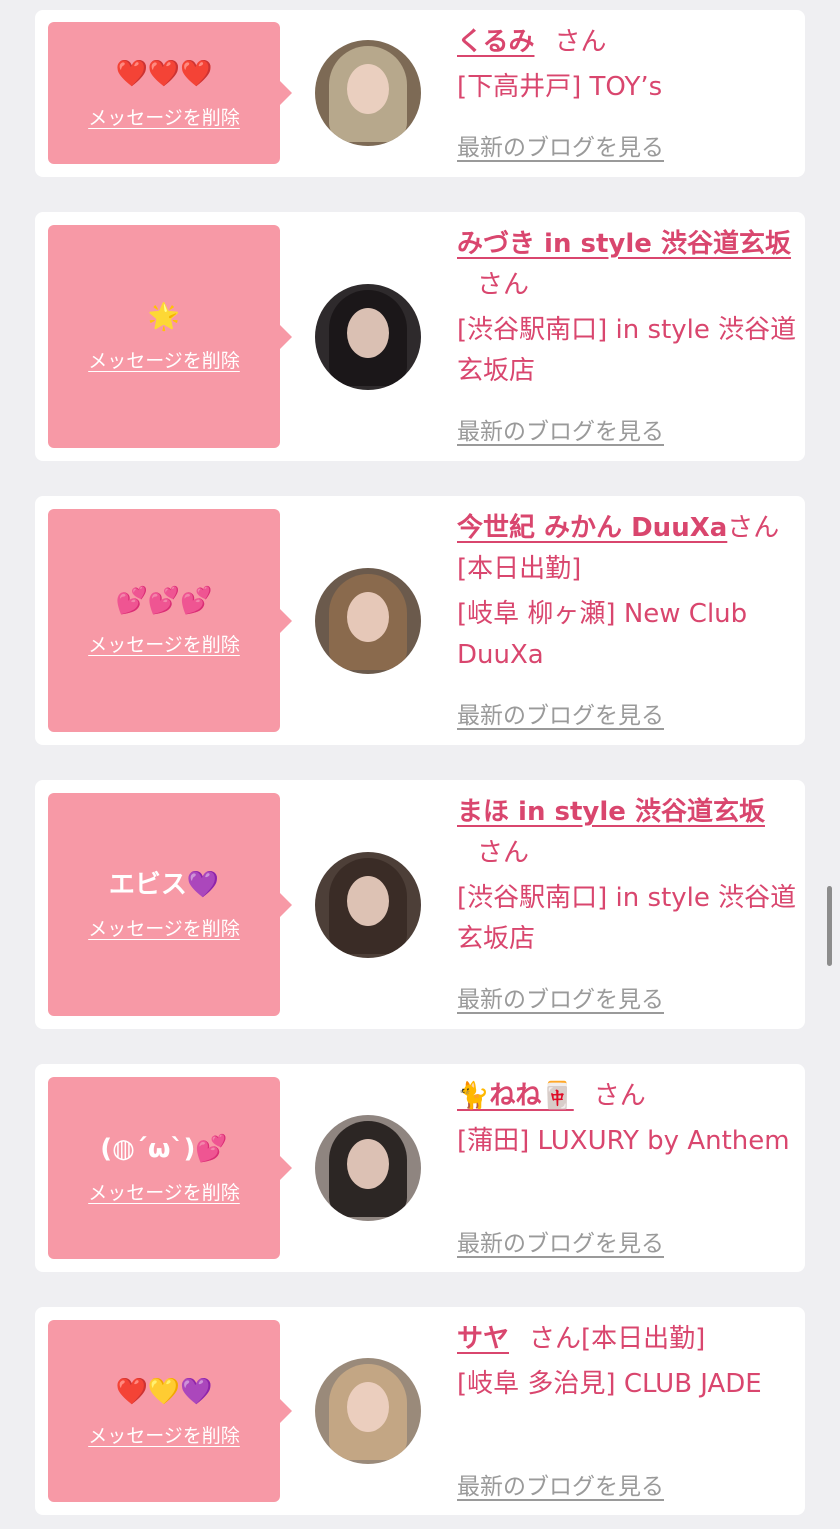 Image resolution: width=840 pixels, height=1529 pixels. I want to click on cast-name-link: サヤ, so click(483, 1339).